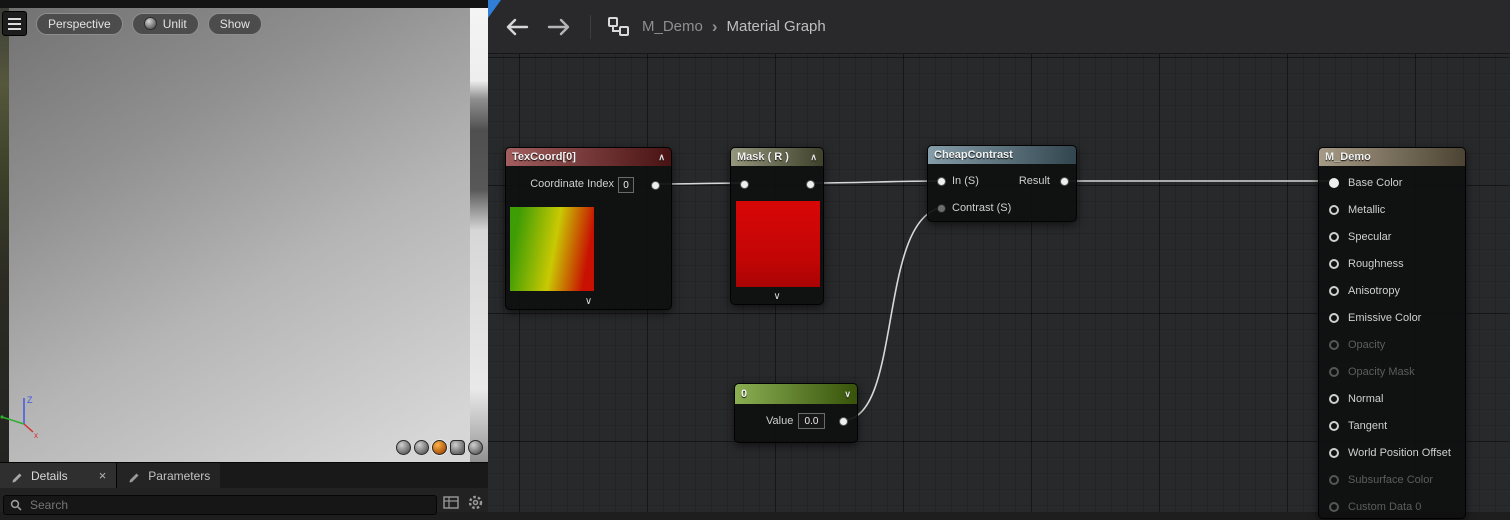  I want to click on node-texcoord: TexCoord[0] ∧ Coordinate Index ∨, so click(588, 228).